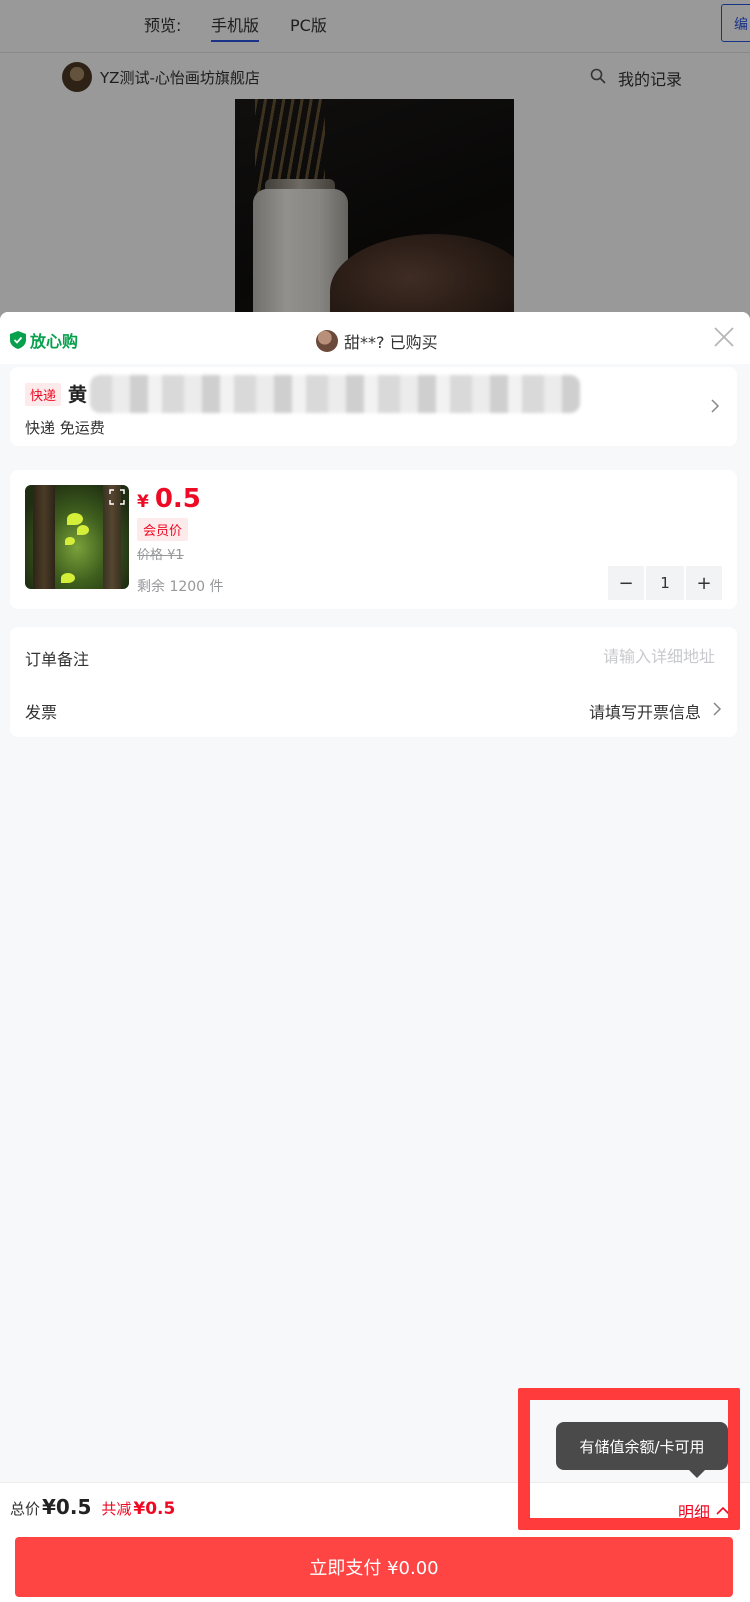 Image resolution: width=750 pixels, height=1602 pixels. Describe the element at coordinates (629, 1459) in the screenshot. I see `annotation-highlight-box` at that location.